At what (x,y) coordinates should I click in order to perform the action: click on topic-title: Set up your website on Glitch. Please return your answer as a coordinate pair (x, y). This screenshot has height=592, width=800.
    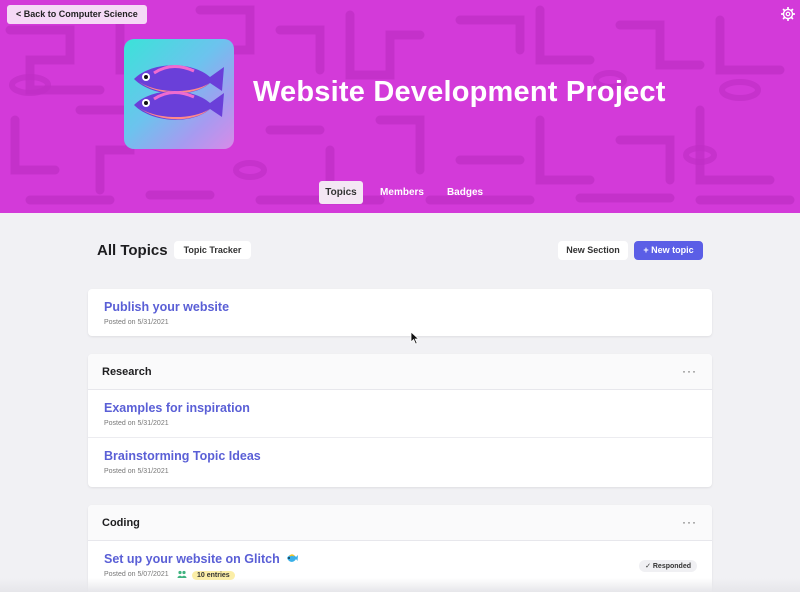
    Looking at the image, I should click on (201, 559).